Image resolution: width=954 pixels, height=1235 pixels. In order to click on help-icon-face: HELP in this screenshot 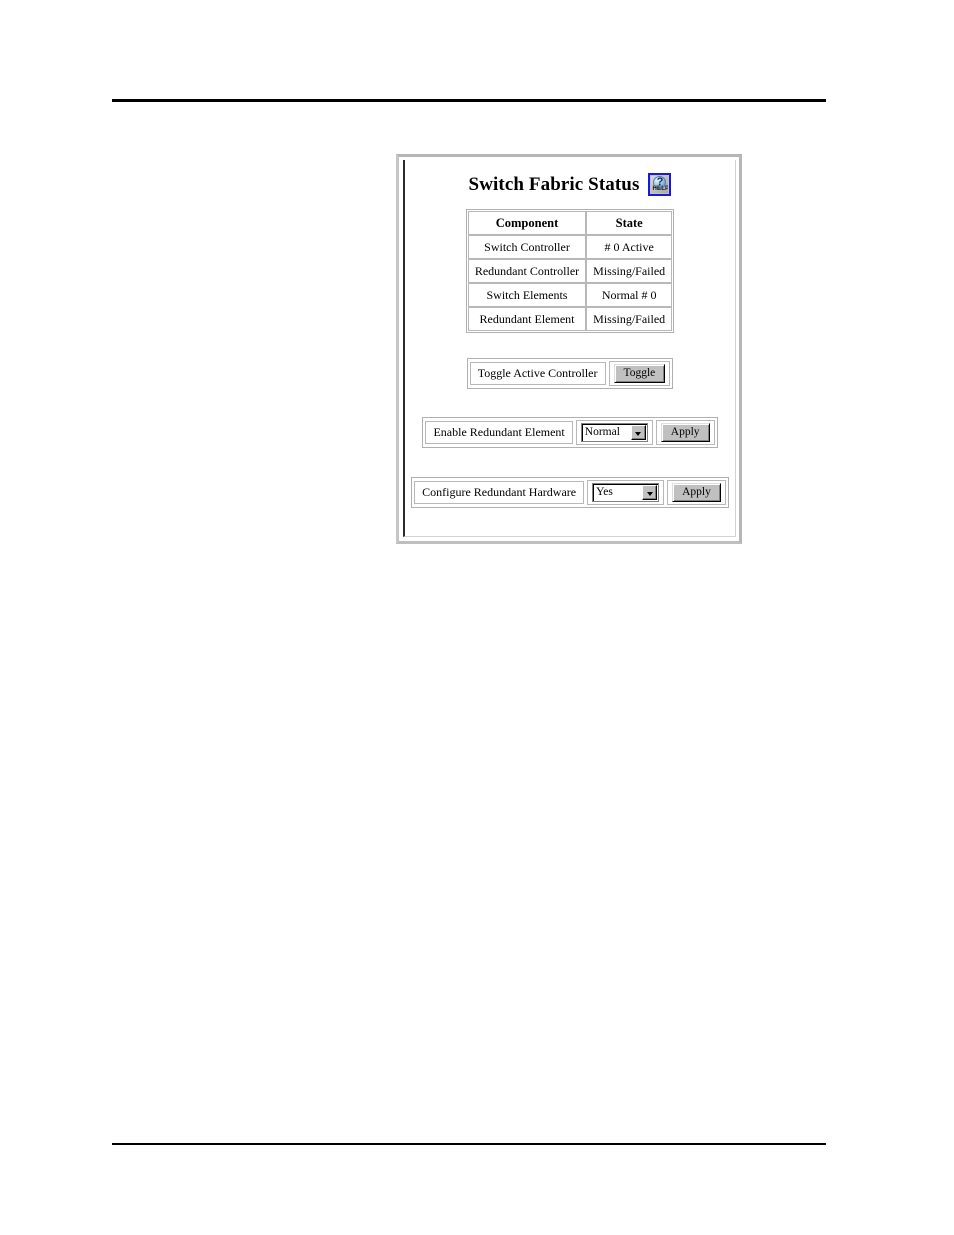, I will do `click(660, 184)`.